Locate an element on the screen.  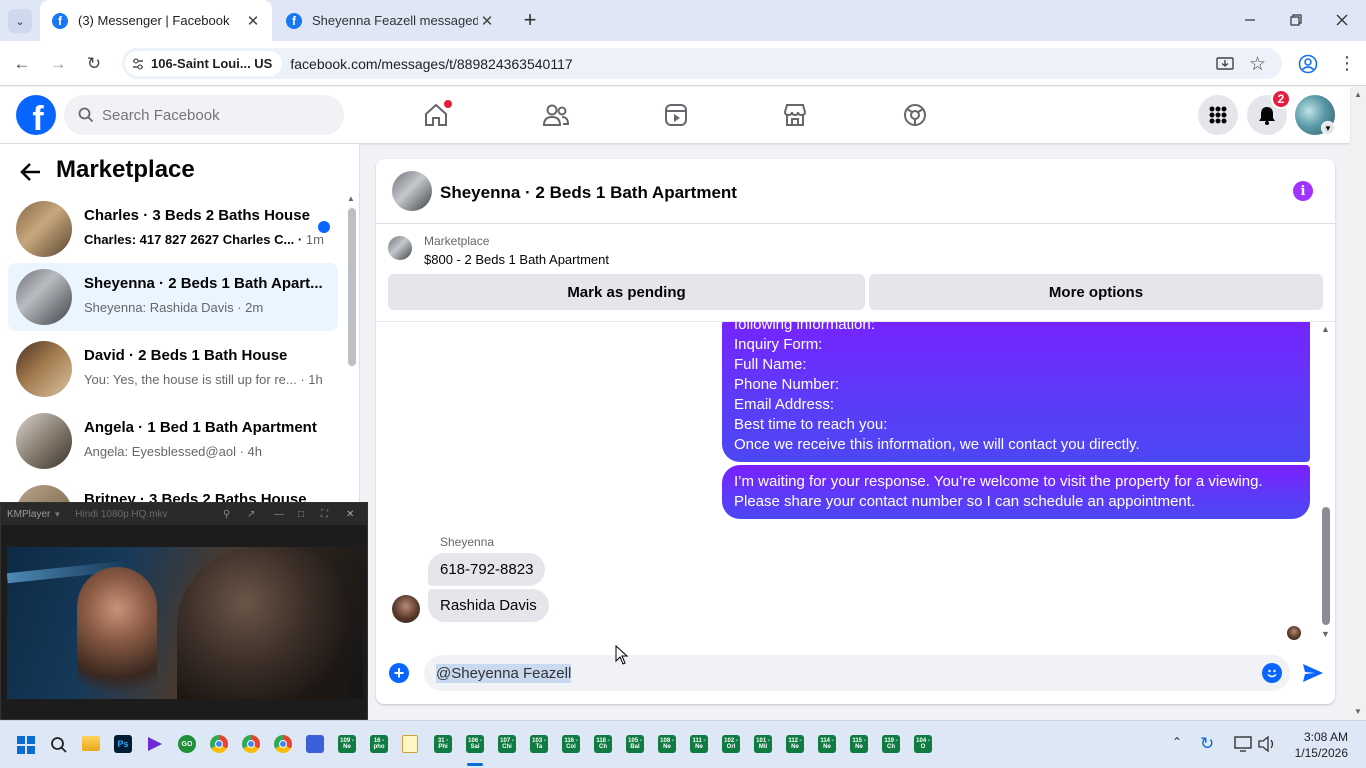
incoming-message-bubble: 618-792-8823 is located at coordinates (487, 569).